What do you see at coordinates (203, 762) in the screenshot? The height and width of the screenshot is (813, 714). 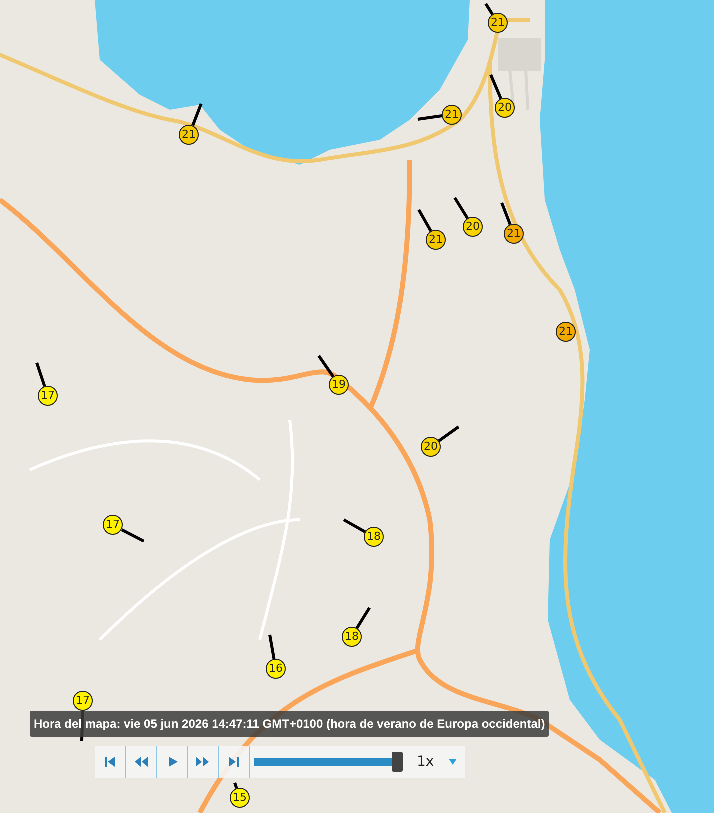 I see `fast-forward-icon` at bounding box center [203, 762].